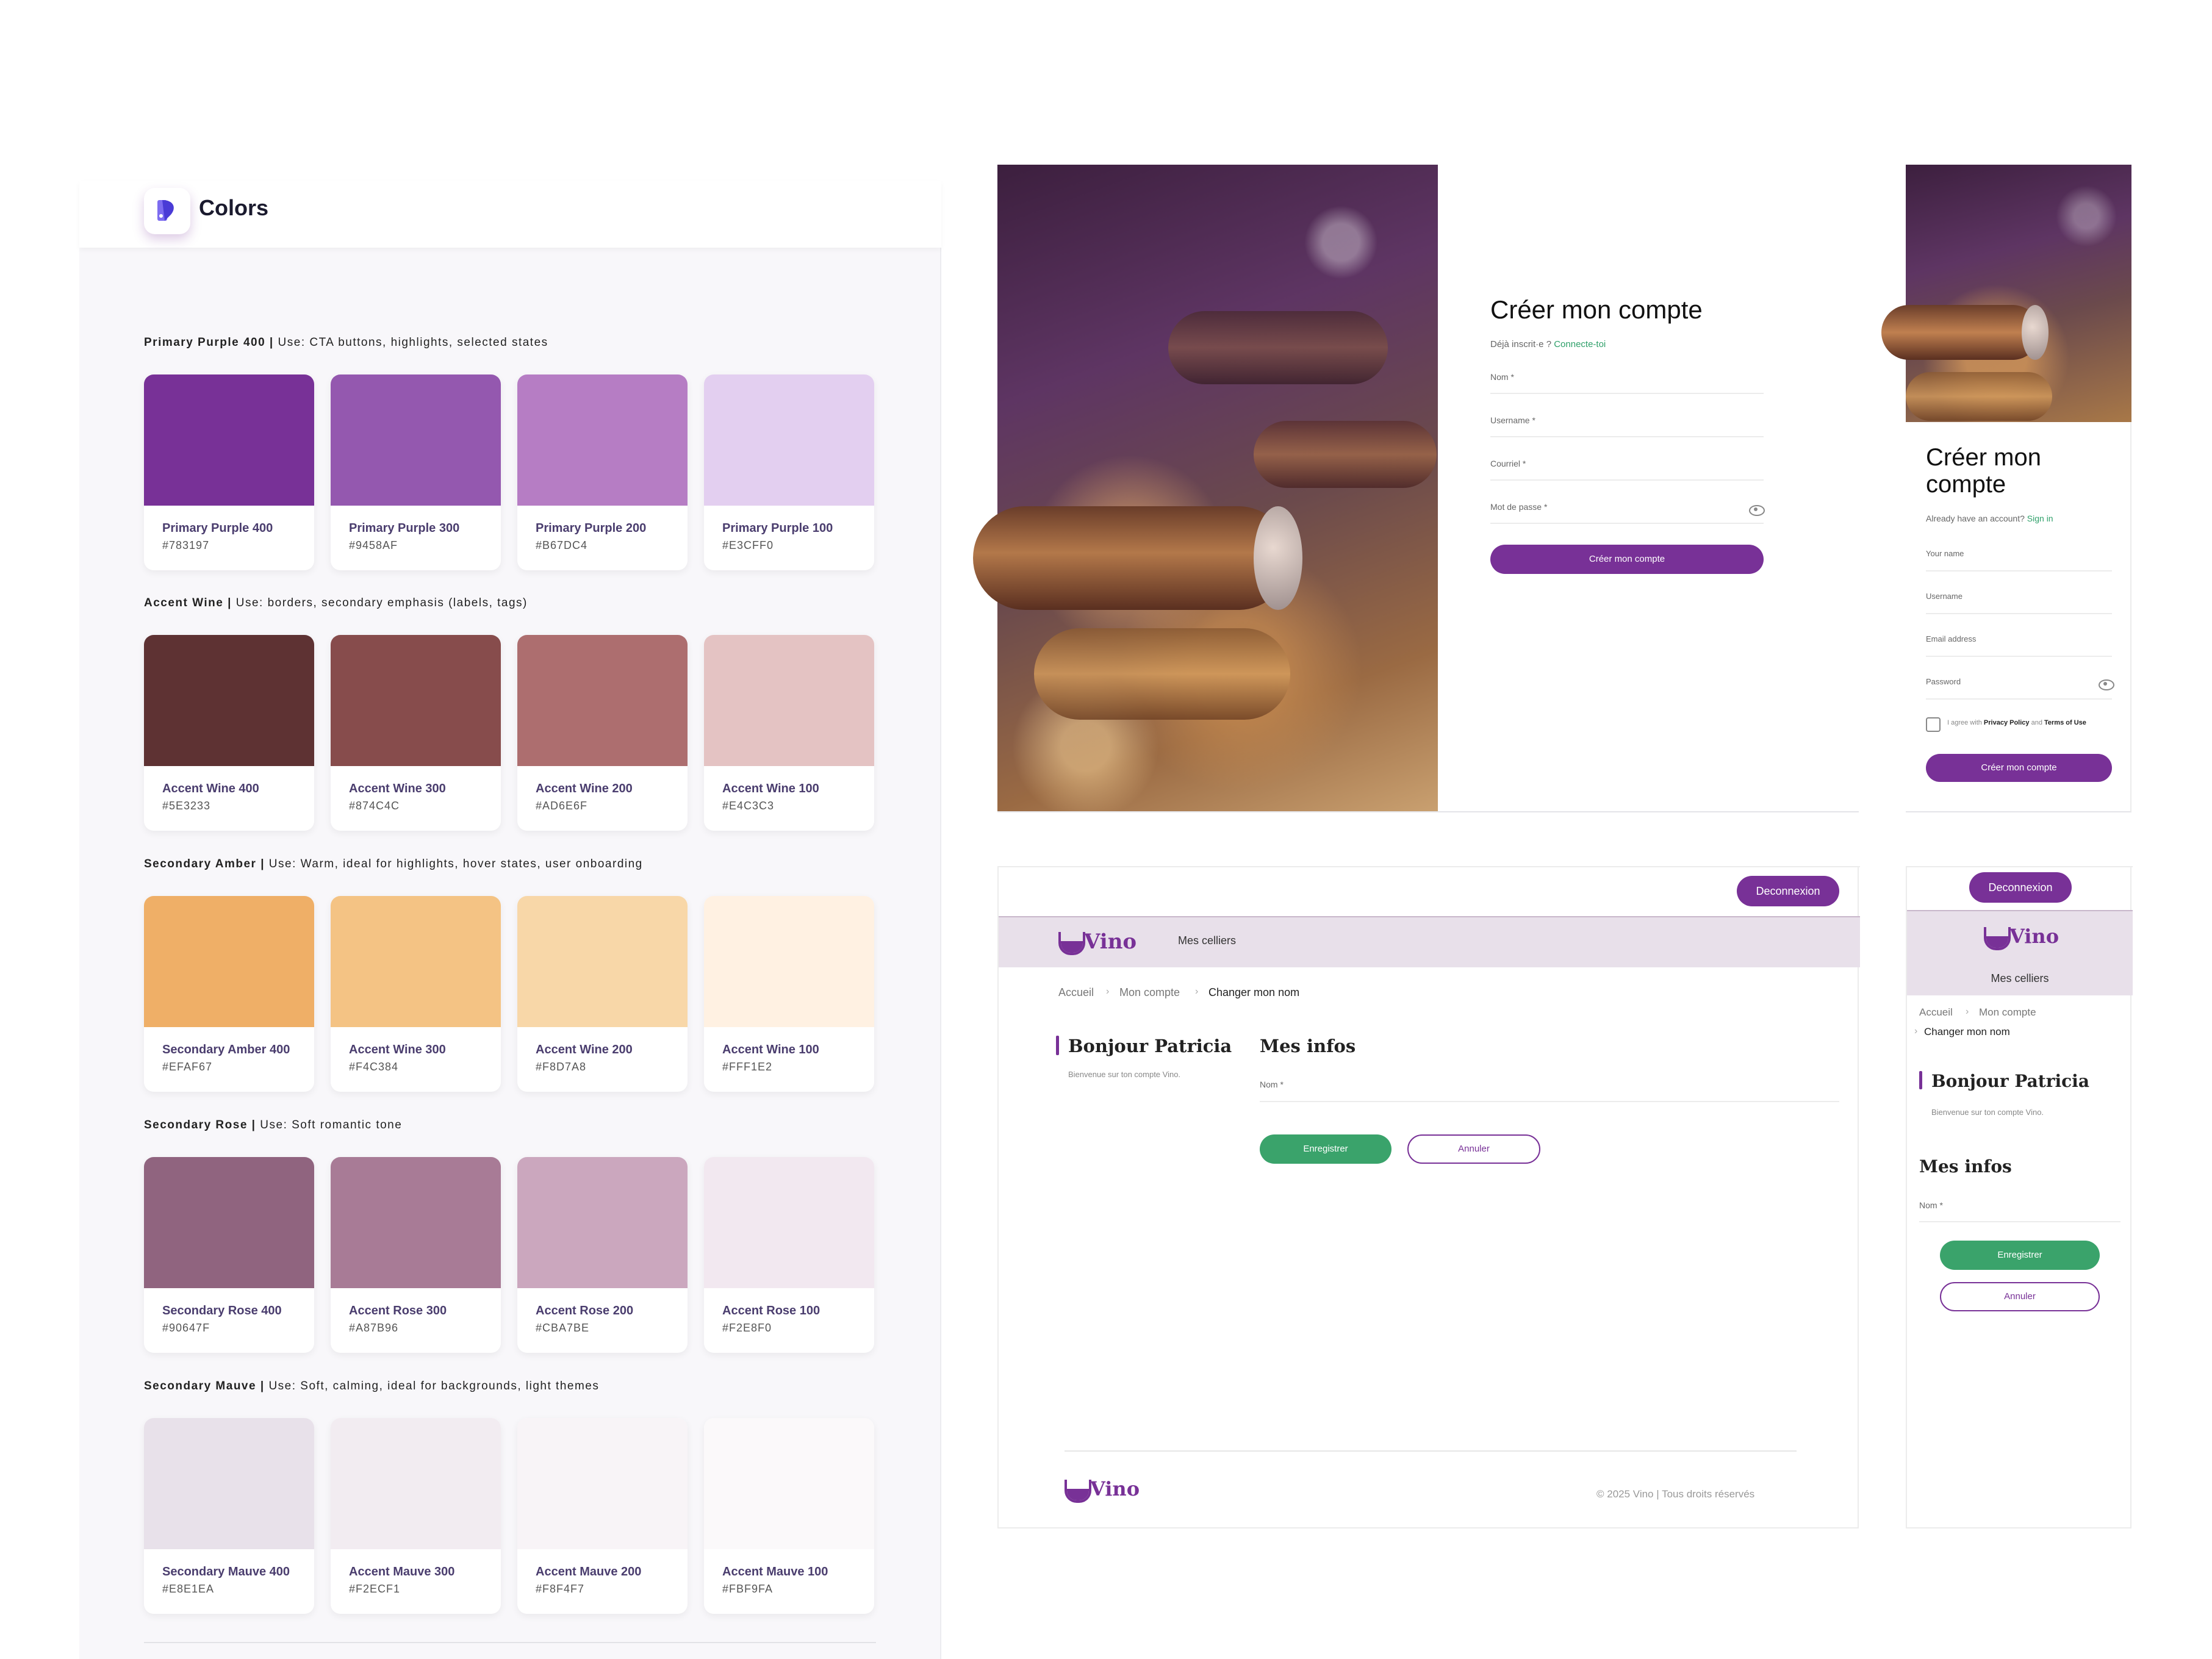 This screenshot has width=2212, height=1659. Describe the element at coordinates (1967, 1031) in the screenshot. I see `breadcrumb-current: Changer mon nom` at that location.